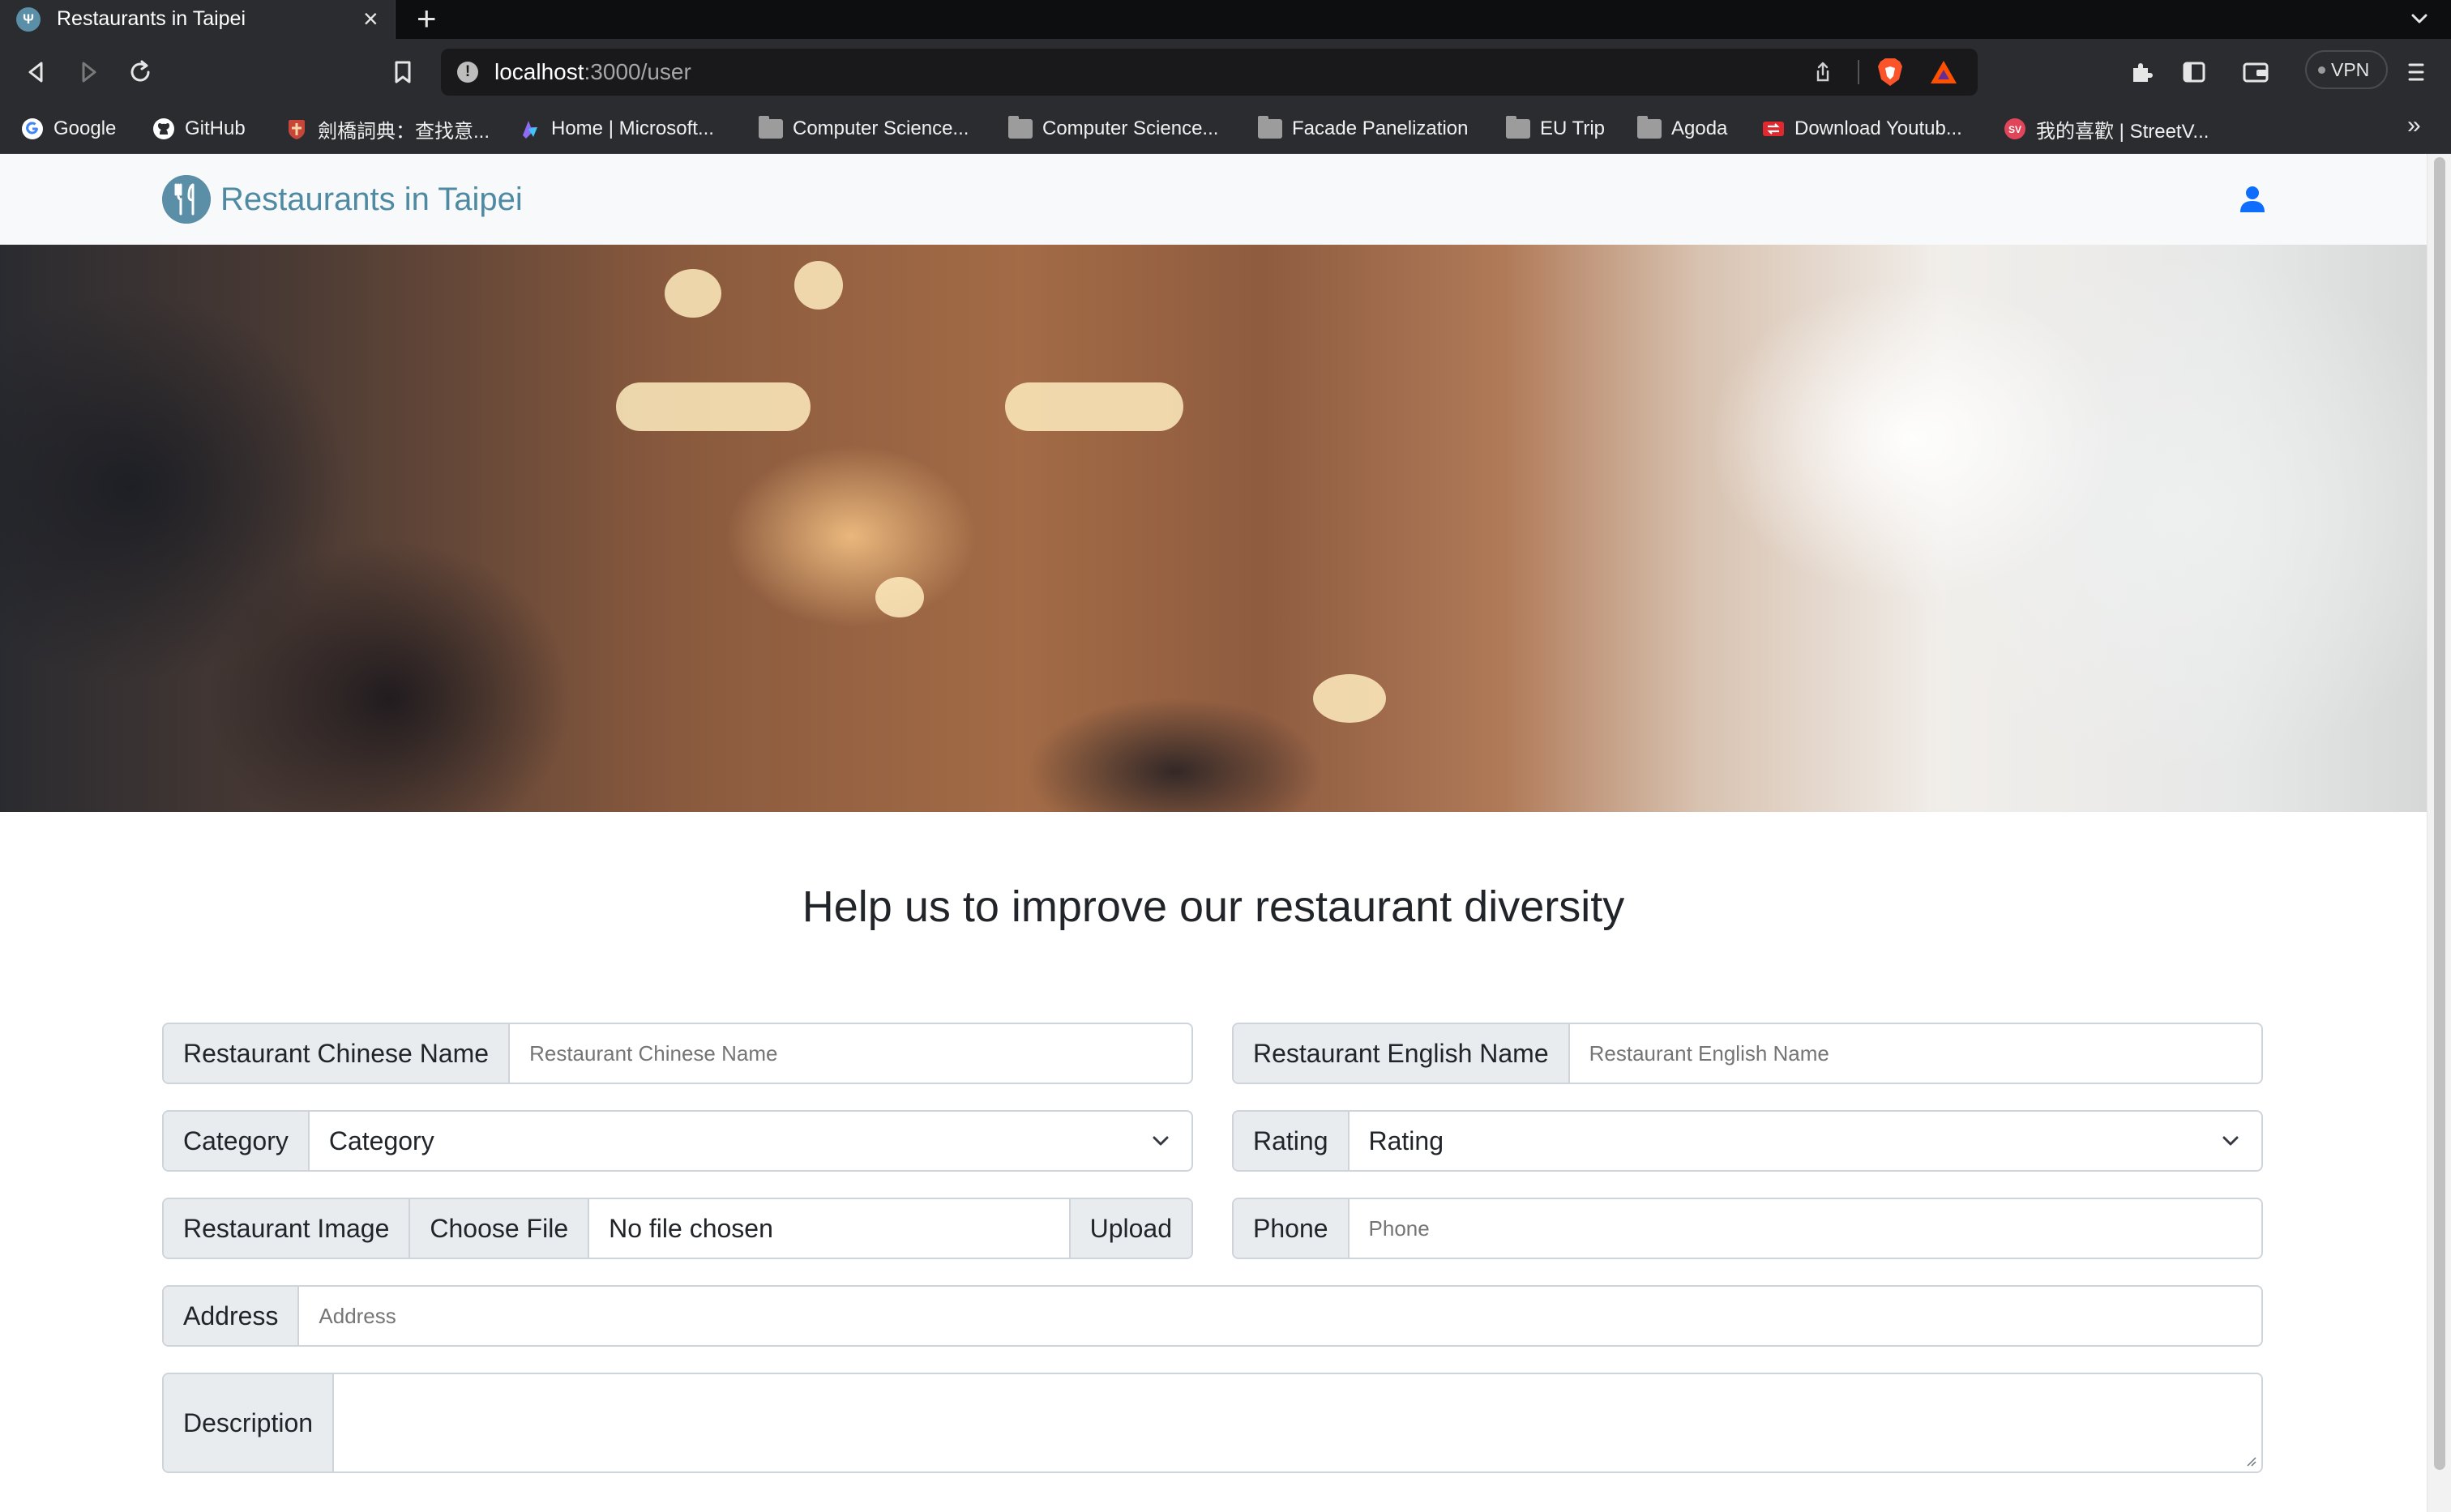 This screenshot has width=2451, height=1512. I want to click on chinese-name-group: Restaurant Chinese Name, so click(678, 1053).